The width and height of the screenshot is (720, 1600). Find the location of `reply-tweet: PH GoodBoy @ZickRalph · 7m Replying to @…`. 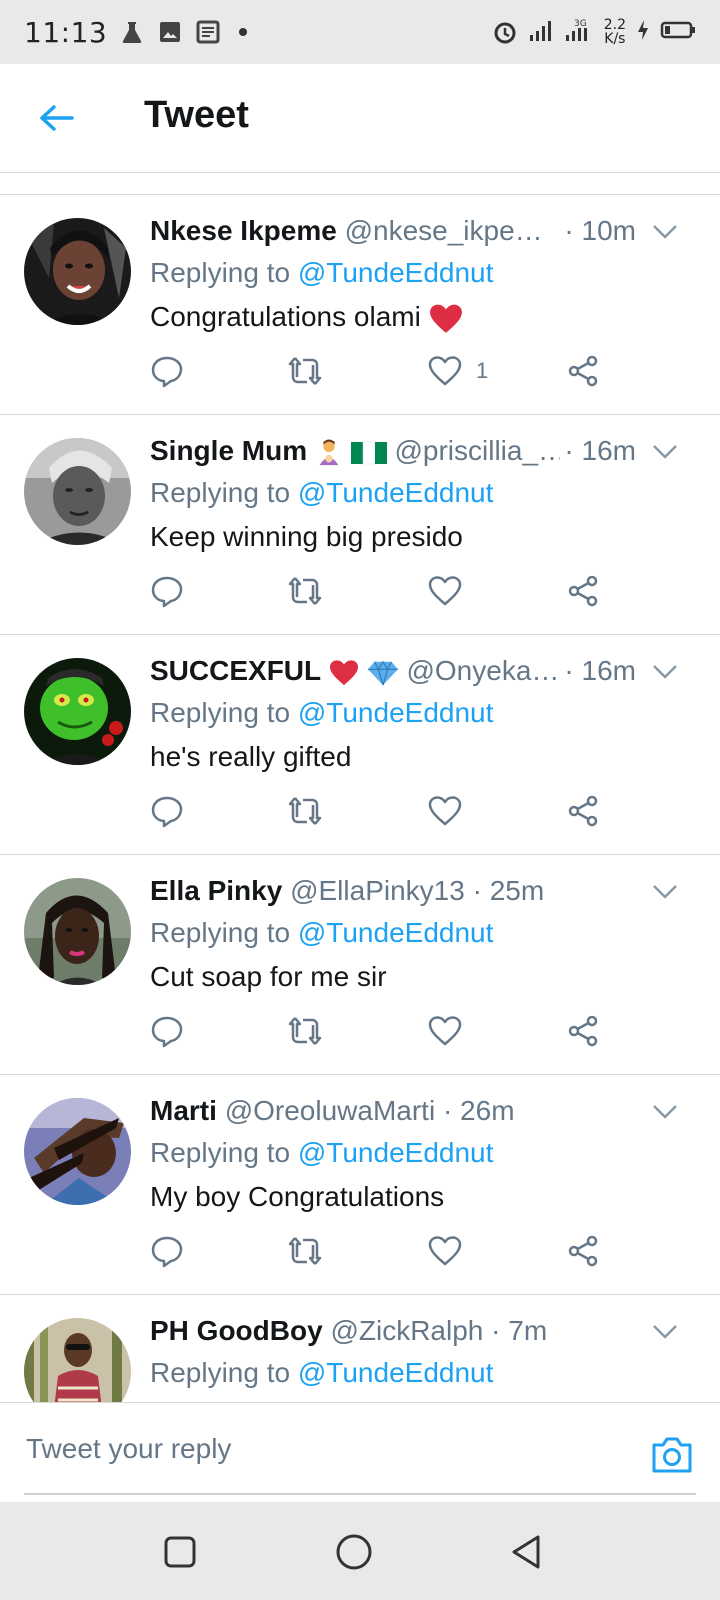

reply-tweet: PH GoodBoy @ZickRalph · 7m Replying to @… is located at coordinates (360, 1348).